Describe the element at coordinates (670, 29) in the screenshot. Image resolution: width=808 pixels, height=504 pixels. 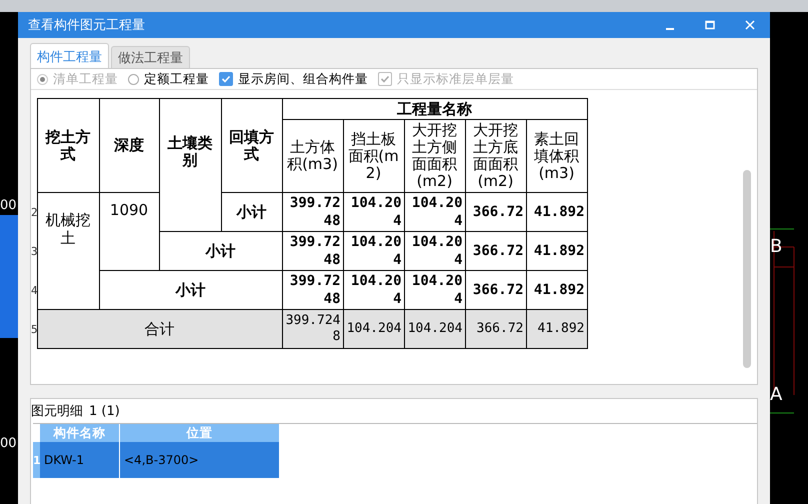
I see `minimize-icon` at that location.